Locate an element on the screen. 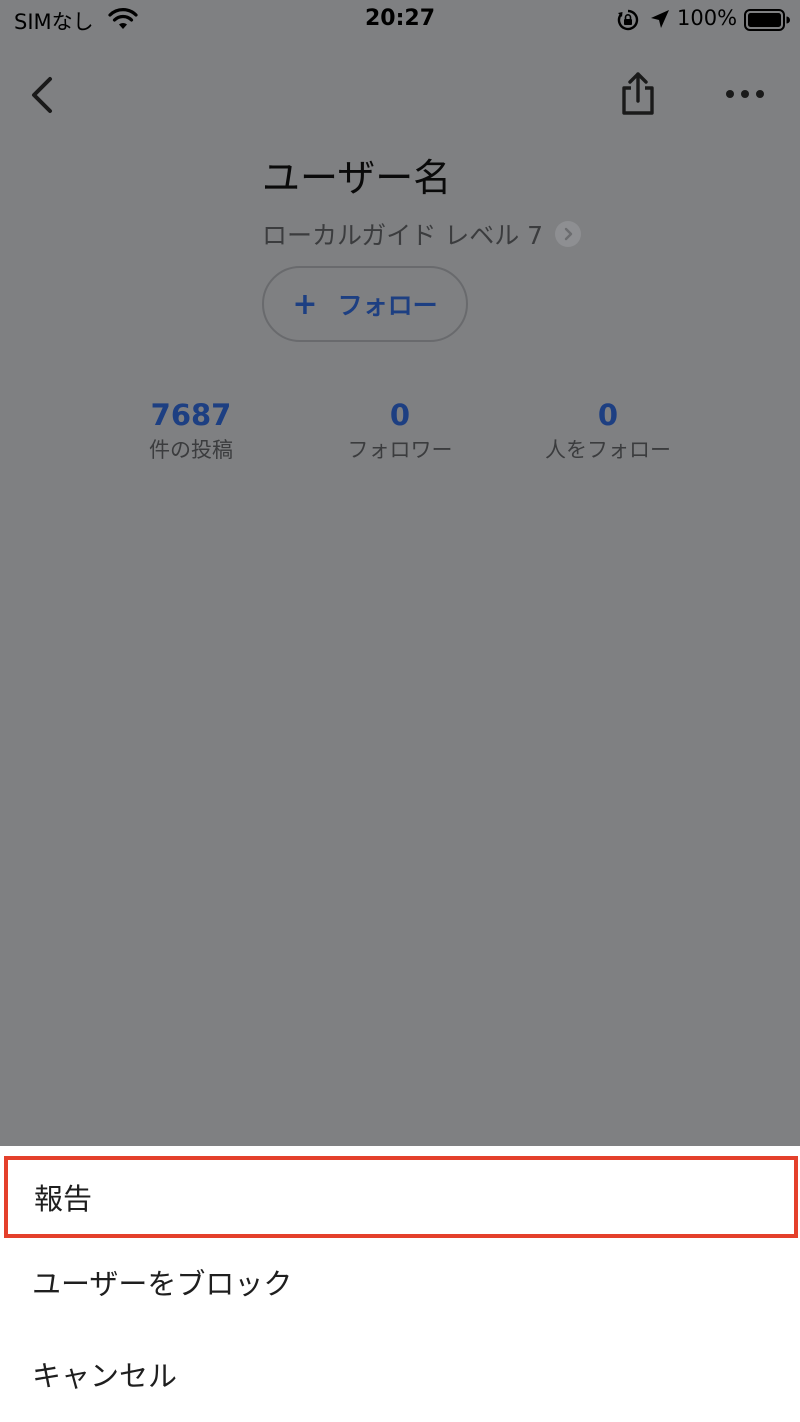  more-options-icon is located at coordinates (745, 94).